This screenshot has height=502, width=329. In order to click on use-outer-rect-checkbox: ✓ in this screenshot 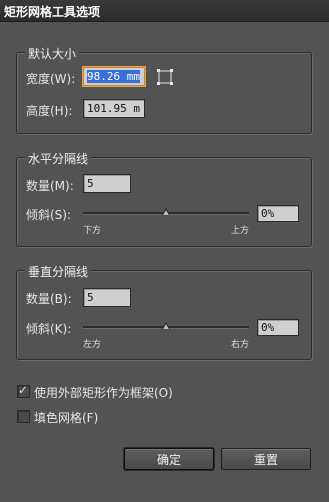, I will do `click(23, 390)`.